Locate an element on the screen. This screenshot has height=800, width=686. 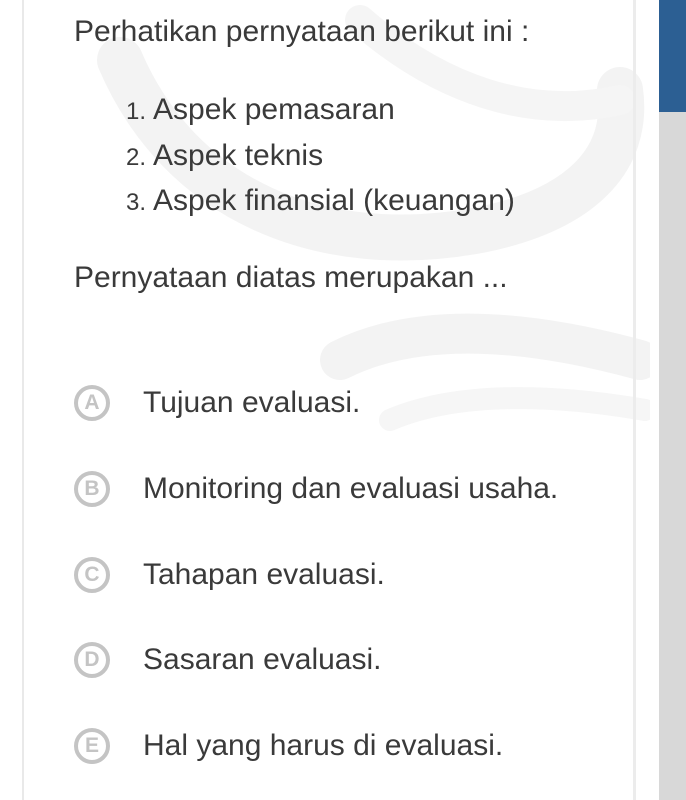
option-text-b: Monitoring dan evaluasi usaha. is located at coordinates (350, 489).